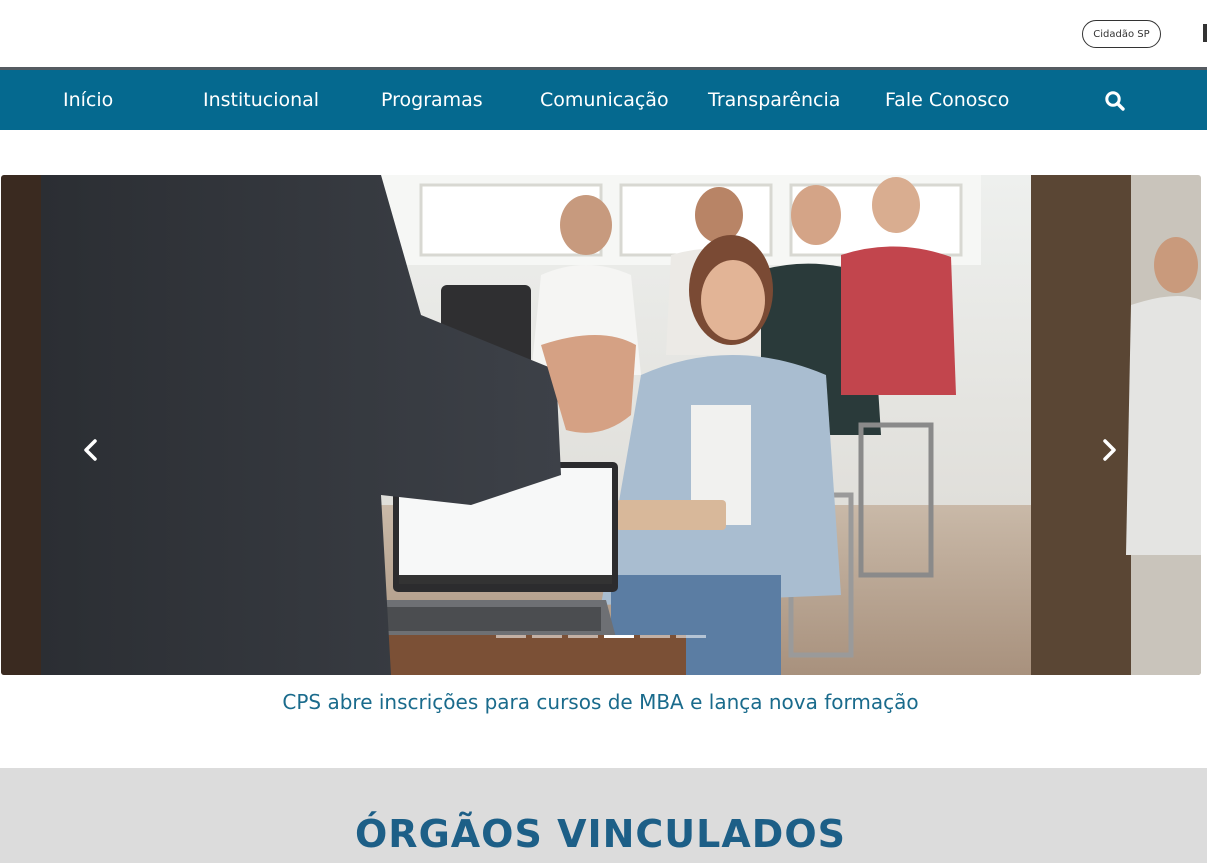  Describe the element at coordinates (601, 636) in the screenshot. I see `carousel-indicators` at that location.